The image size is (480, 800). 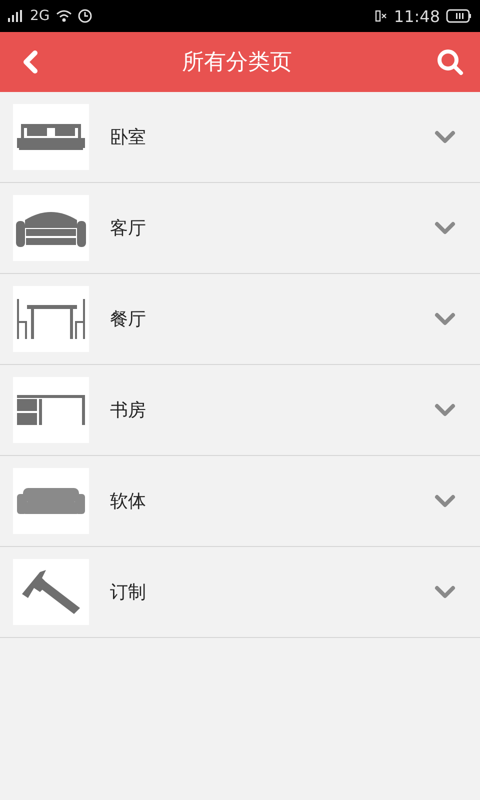 What do you see at coordinates (128, 410) in the screenshot?
I see `category-label: 书房` at bounding box center [128, 410].